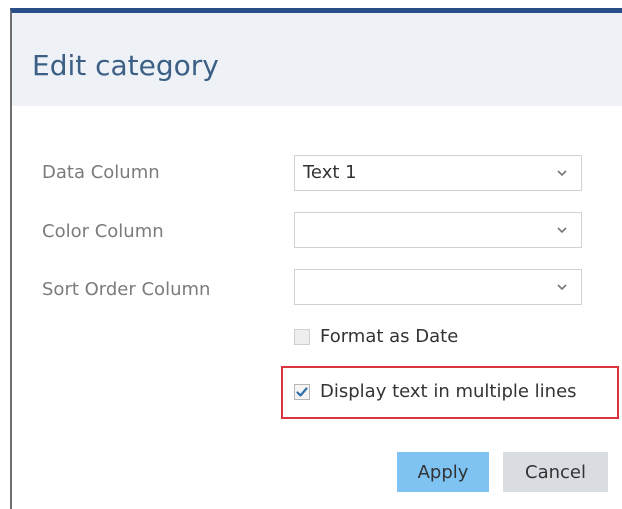  What do you see at coordinates (126, 289) in the screenshot?
I see `sort-order-column-label: Sort Order Column` at bounding box center [126, 289].